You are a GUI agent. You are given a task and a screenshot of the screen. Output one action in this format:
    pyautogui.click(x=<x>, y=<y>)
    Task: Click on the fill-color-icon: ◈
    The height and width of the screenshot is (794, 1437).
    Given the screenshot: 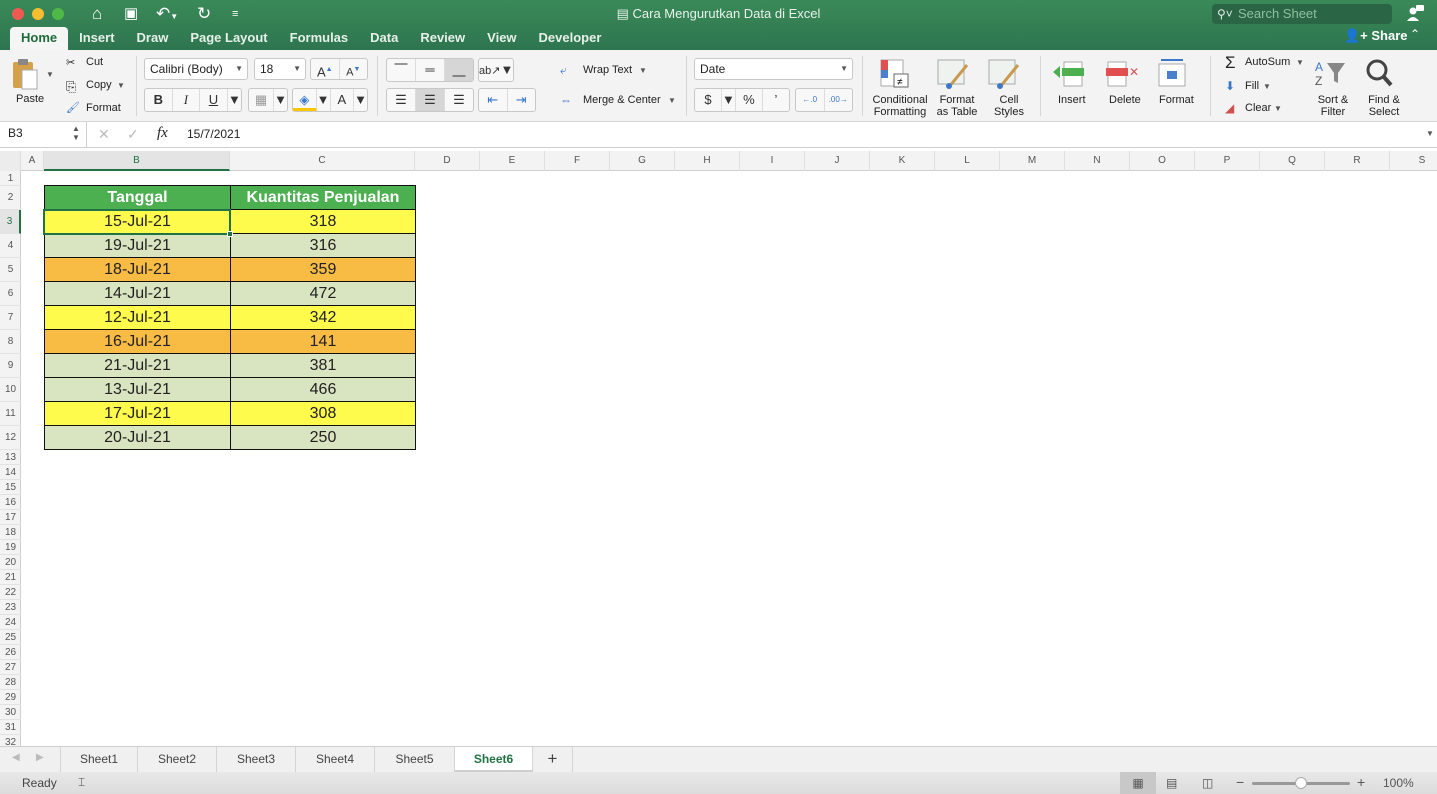 What is the action you would take?
    pyautogui.click(x=305, y=100)
    